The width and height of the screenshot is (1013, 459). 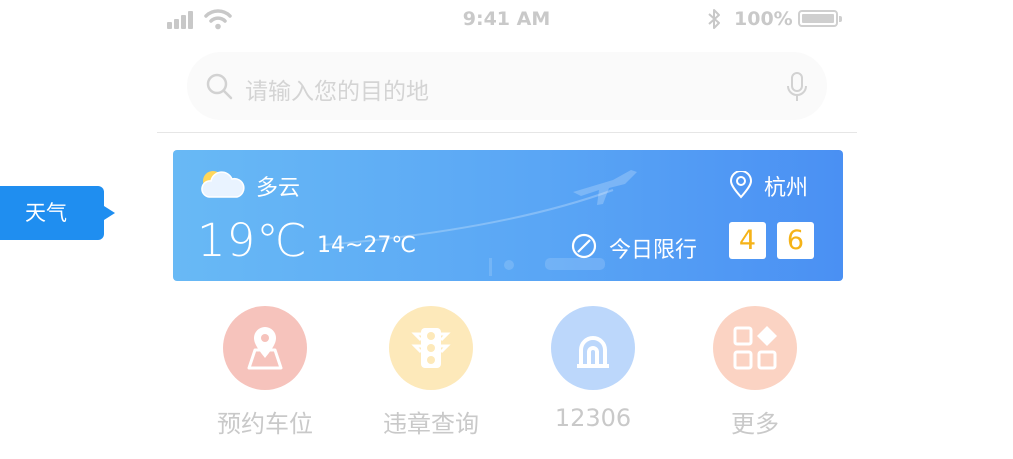 I want to click on quick-entry-label: 12306, so click(x=593, y=418).